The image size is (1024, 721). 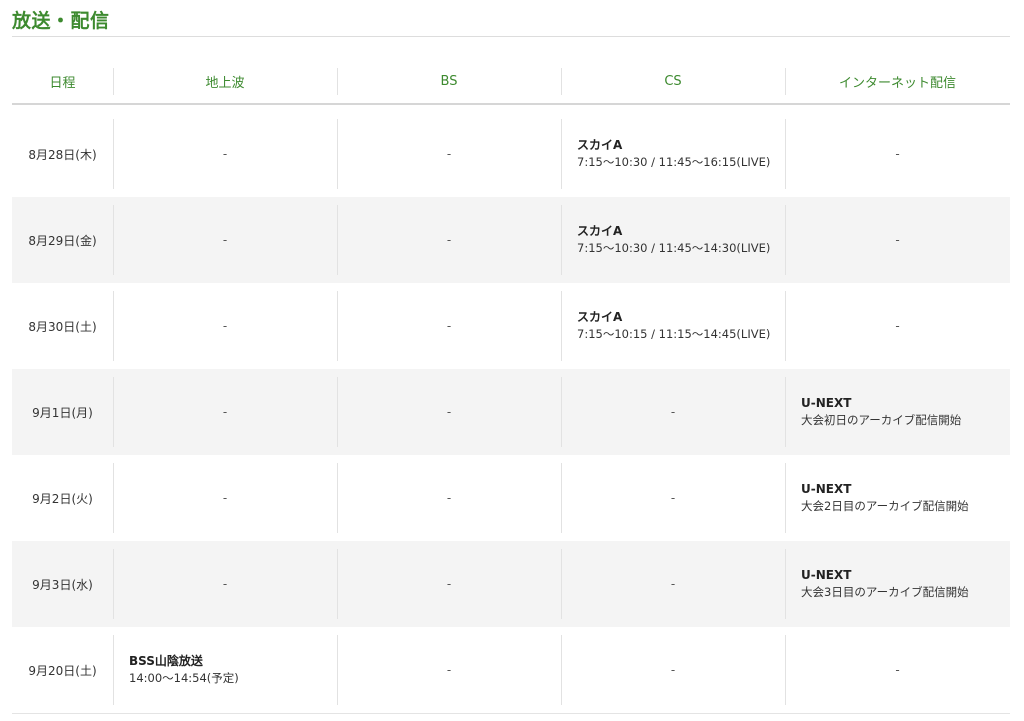 What do you see at coordinates (449, 81) in the screenshot?
I see `header-bs: BS` at bounding box center [449, 81].